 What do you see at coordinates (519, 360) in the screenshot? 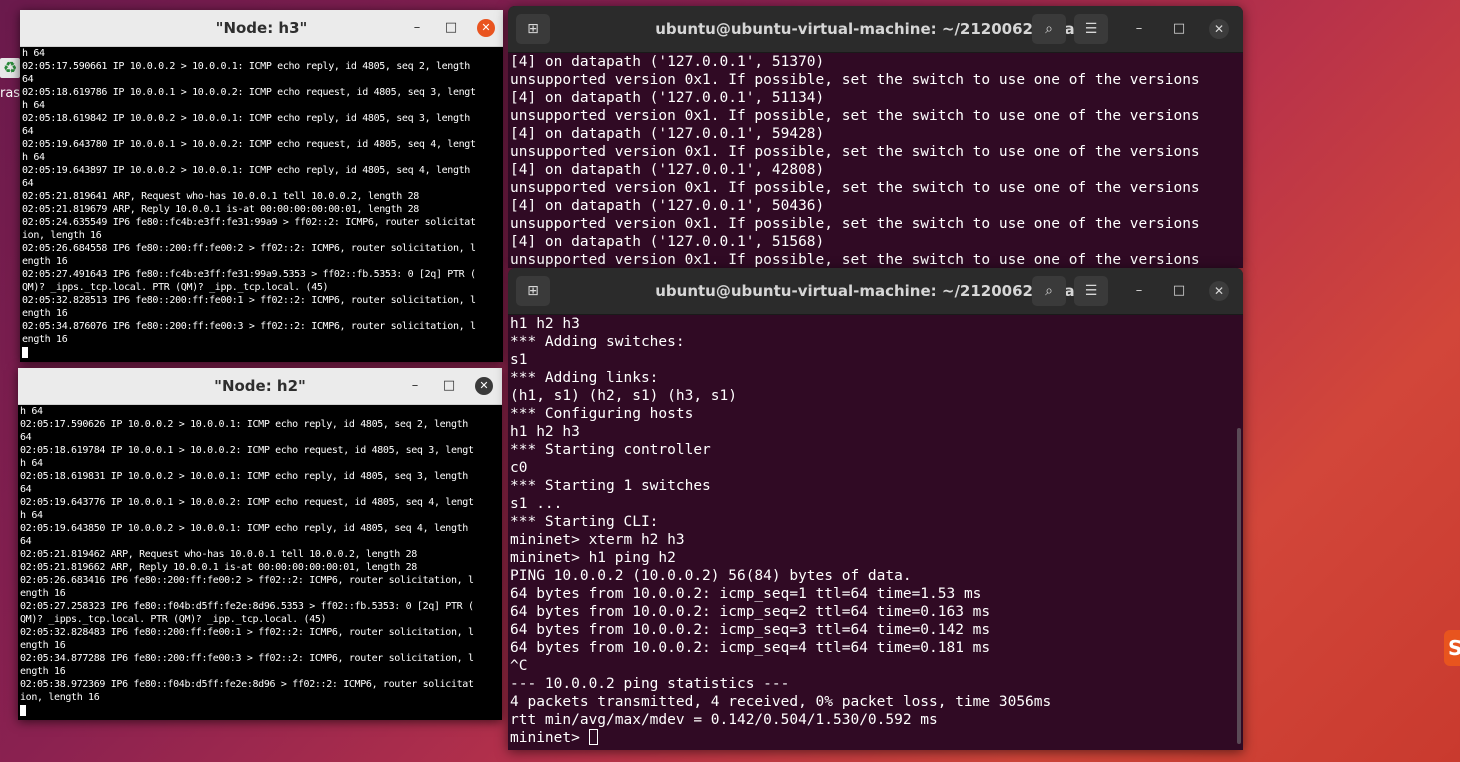
I see `terminal-line: s1` at bounding box center [519, 360].